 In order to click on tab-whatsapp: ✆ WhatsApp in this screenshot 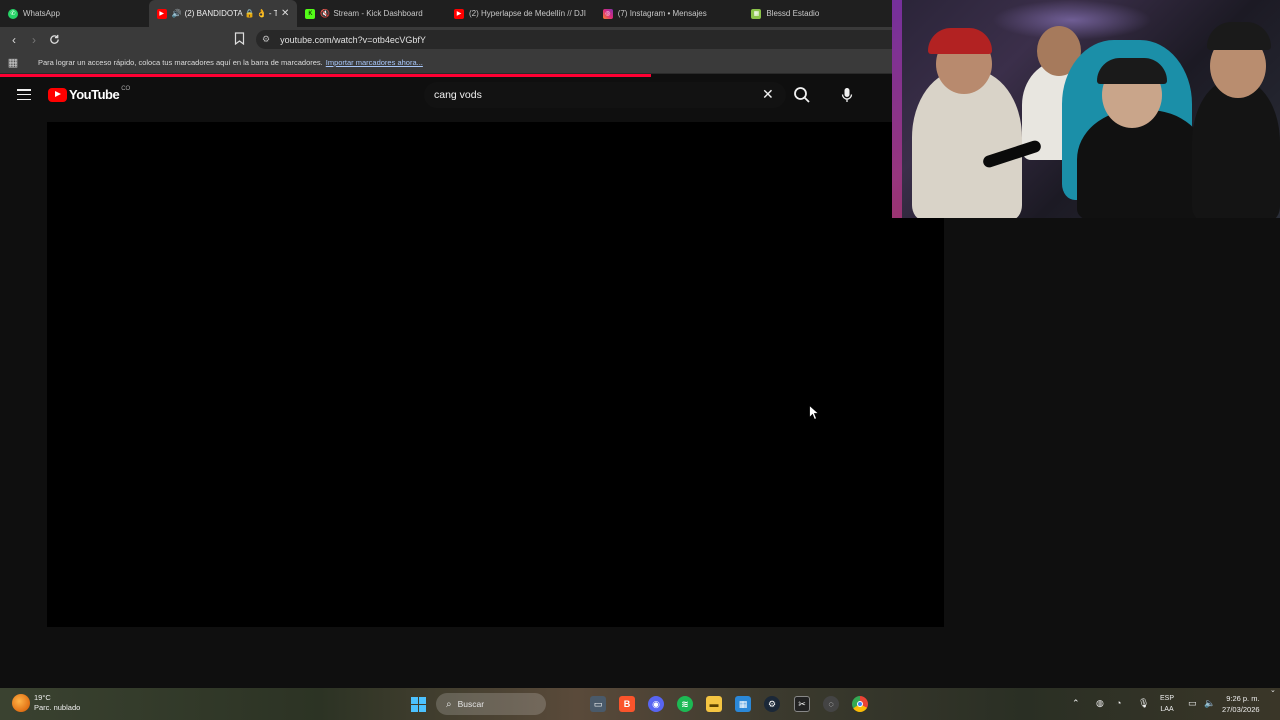, I will do `click(74, 13)`.